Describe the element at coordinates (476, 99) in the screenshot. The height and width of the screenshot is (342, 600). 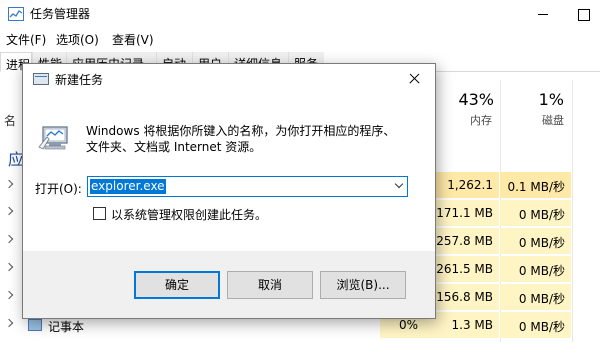
I see `memory-percent: 43%` at that location.